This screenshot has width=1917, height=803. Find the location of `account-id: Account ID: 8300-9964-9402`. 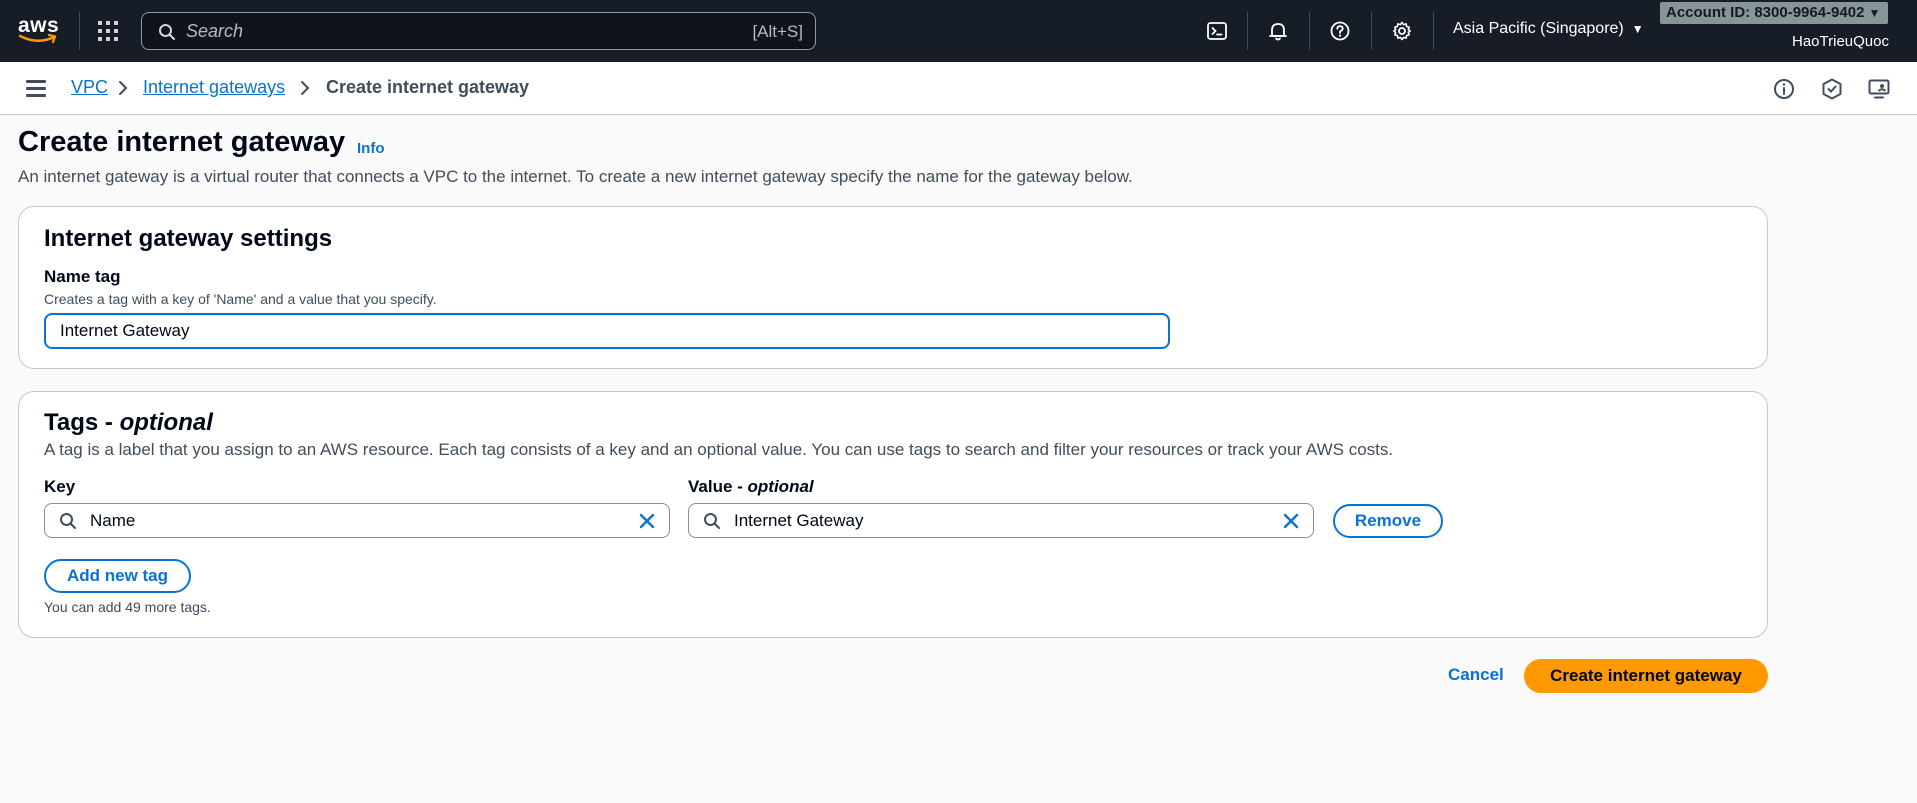

account-id: Account ID: 8300-9964-9402 is located at coordinates (1765, 12).